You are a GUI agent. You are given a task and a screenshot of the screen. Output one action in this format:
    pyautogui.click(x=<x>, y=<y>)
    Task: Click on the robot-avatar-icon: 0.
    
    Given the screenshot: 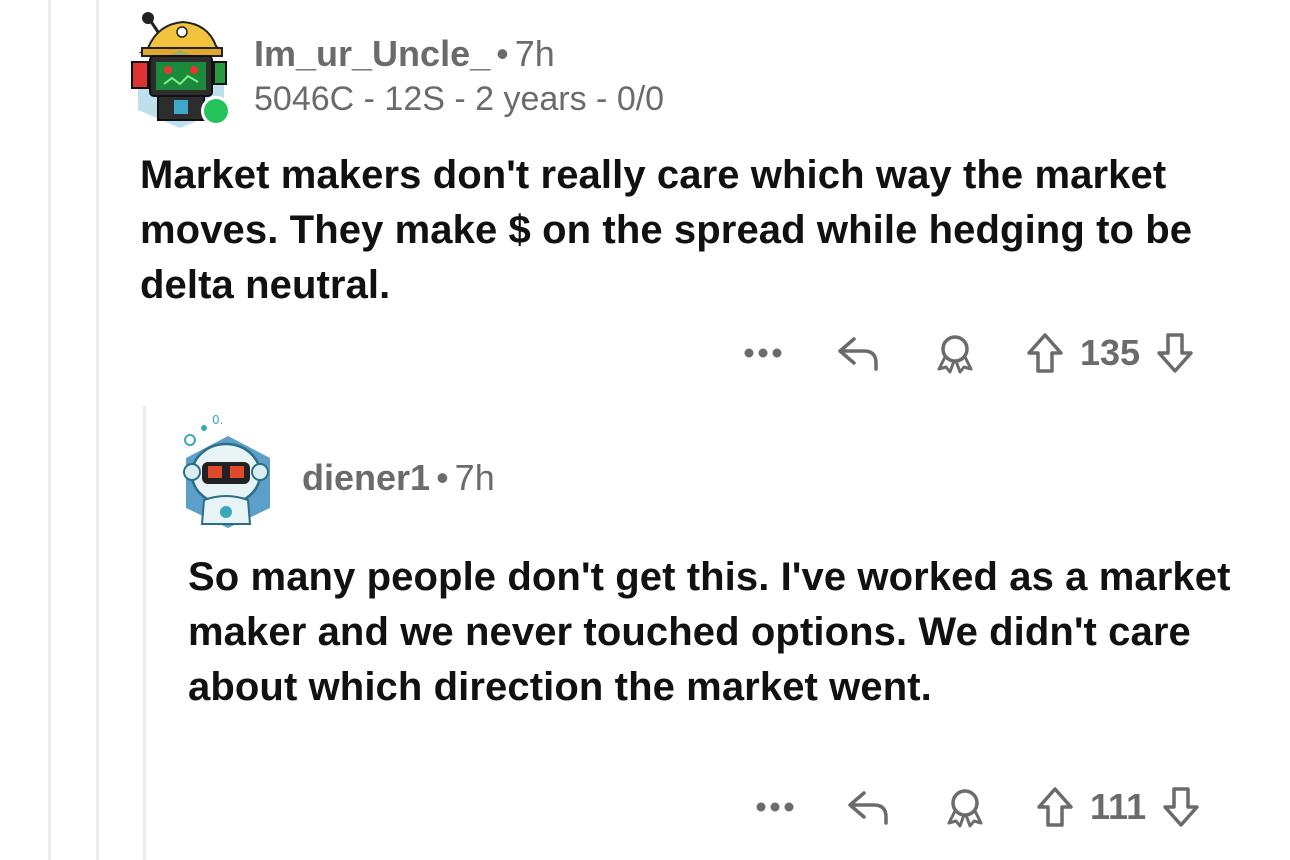 What is the action you would take?
    pyautogui.click(x=226, y=470)
    